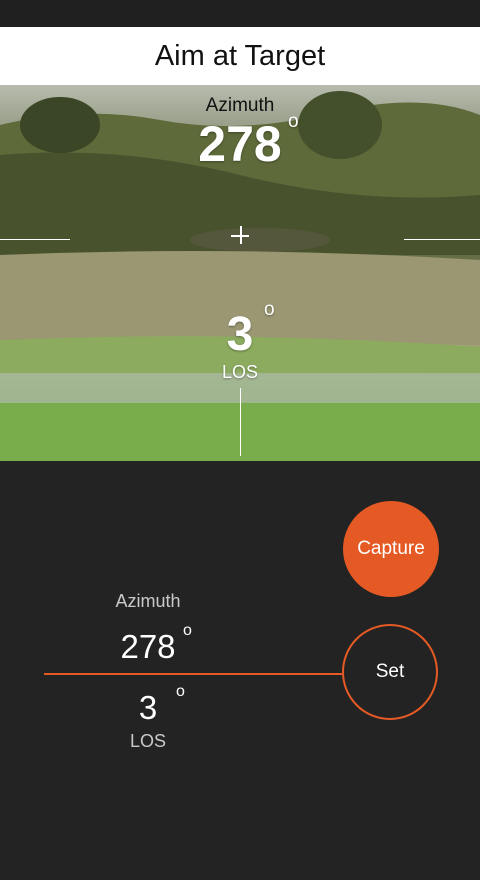 This screenshot has height=880, width=480. I want to click on crosshair-right-line, so click(442, 239).